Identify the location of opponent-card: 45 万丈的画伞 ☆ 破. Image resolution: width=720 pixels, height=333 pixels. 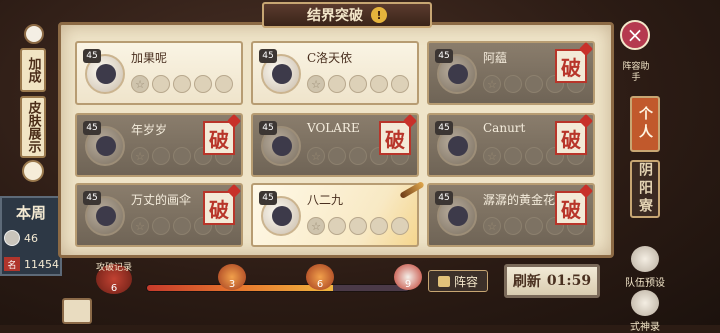
(159, 215).